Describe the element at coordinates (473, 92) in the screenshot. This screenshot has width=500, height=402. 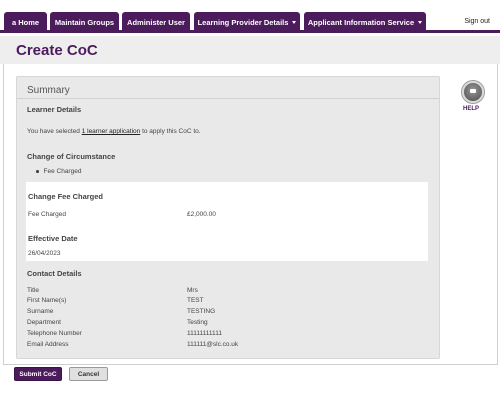
I see `help-icon` at that location.